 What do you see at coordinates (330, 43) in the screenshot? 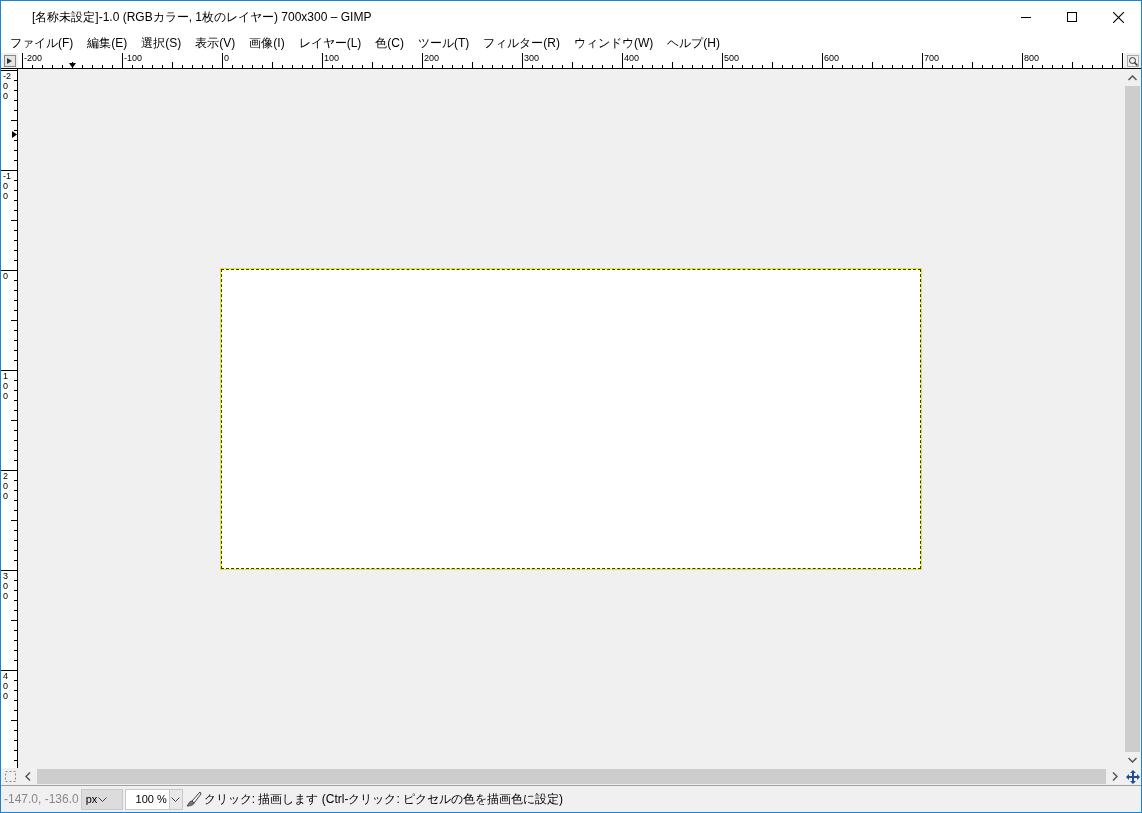
I see `menu-item: レイヤー(L)` at bounding box center [330, 43].